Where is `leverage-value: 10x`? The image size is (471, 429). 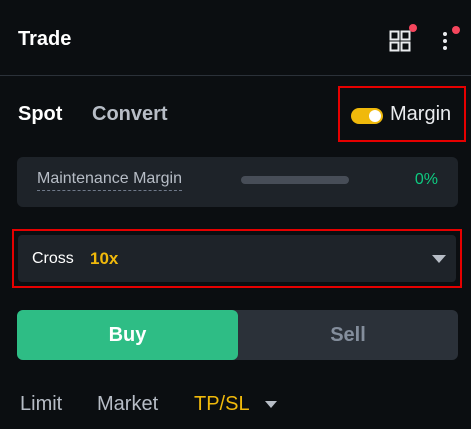
leverage-value: 10x is located at coordinates (104, 258).